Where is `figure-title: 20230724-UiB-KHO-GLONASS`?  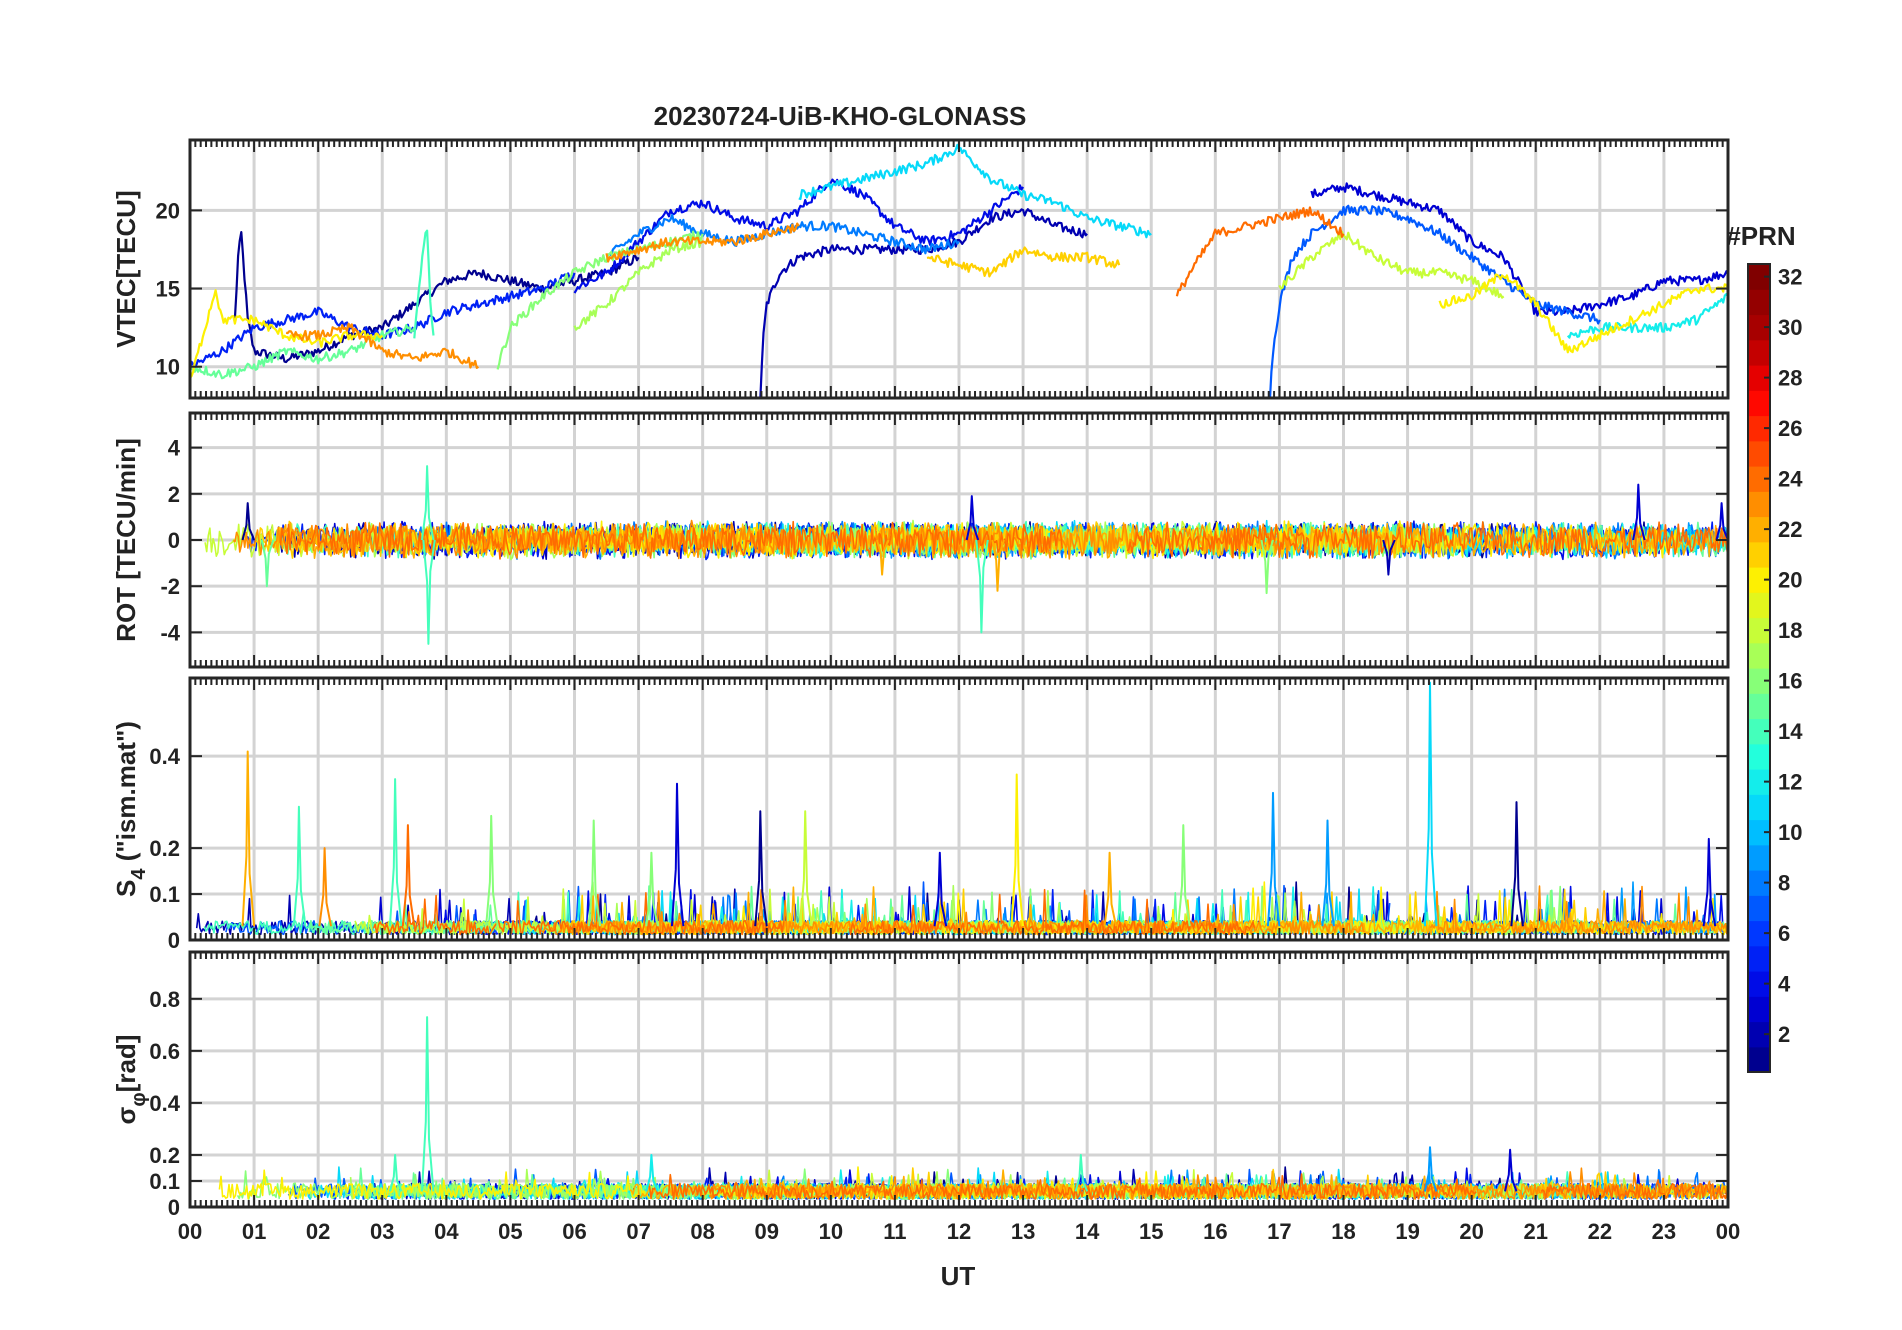
figure-title: 20230724-UiB-KHO-GLONASS is located at coordinates (840, 116).